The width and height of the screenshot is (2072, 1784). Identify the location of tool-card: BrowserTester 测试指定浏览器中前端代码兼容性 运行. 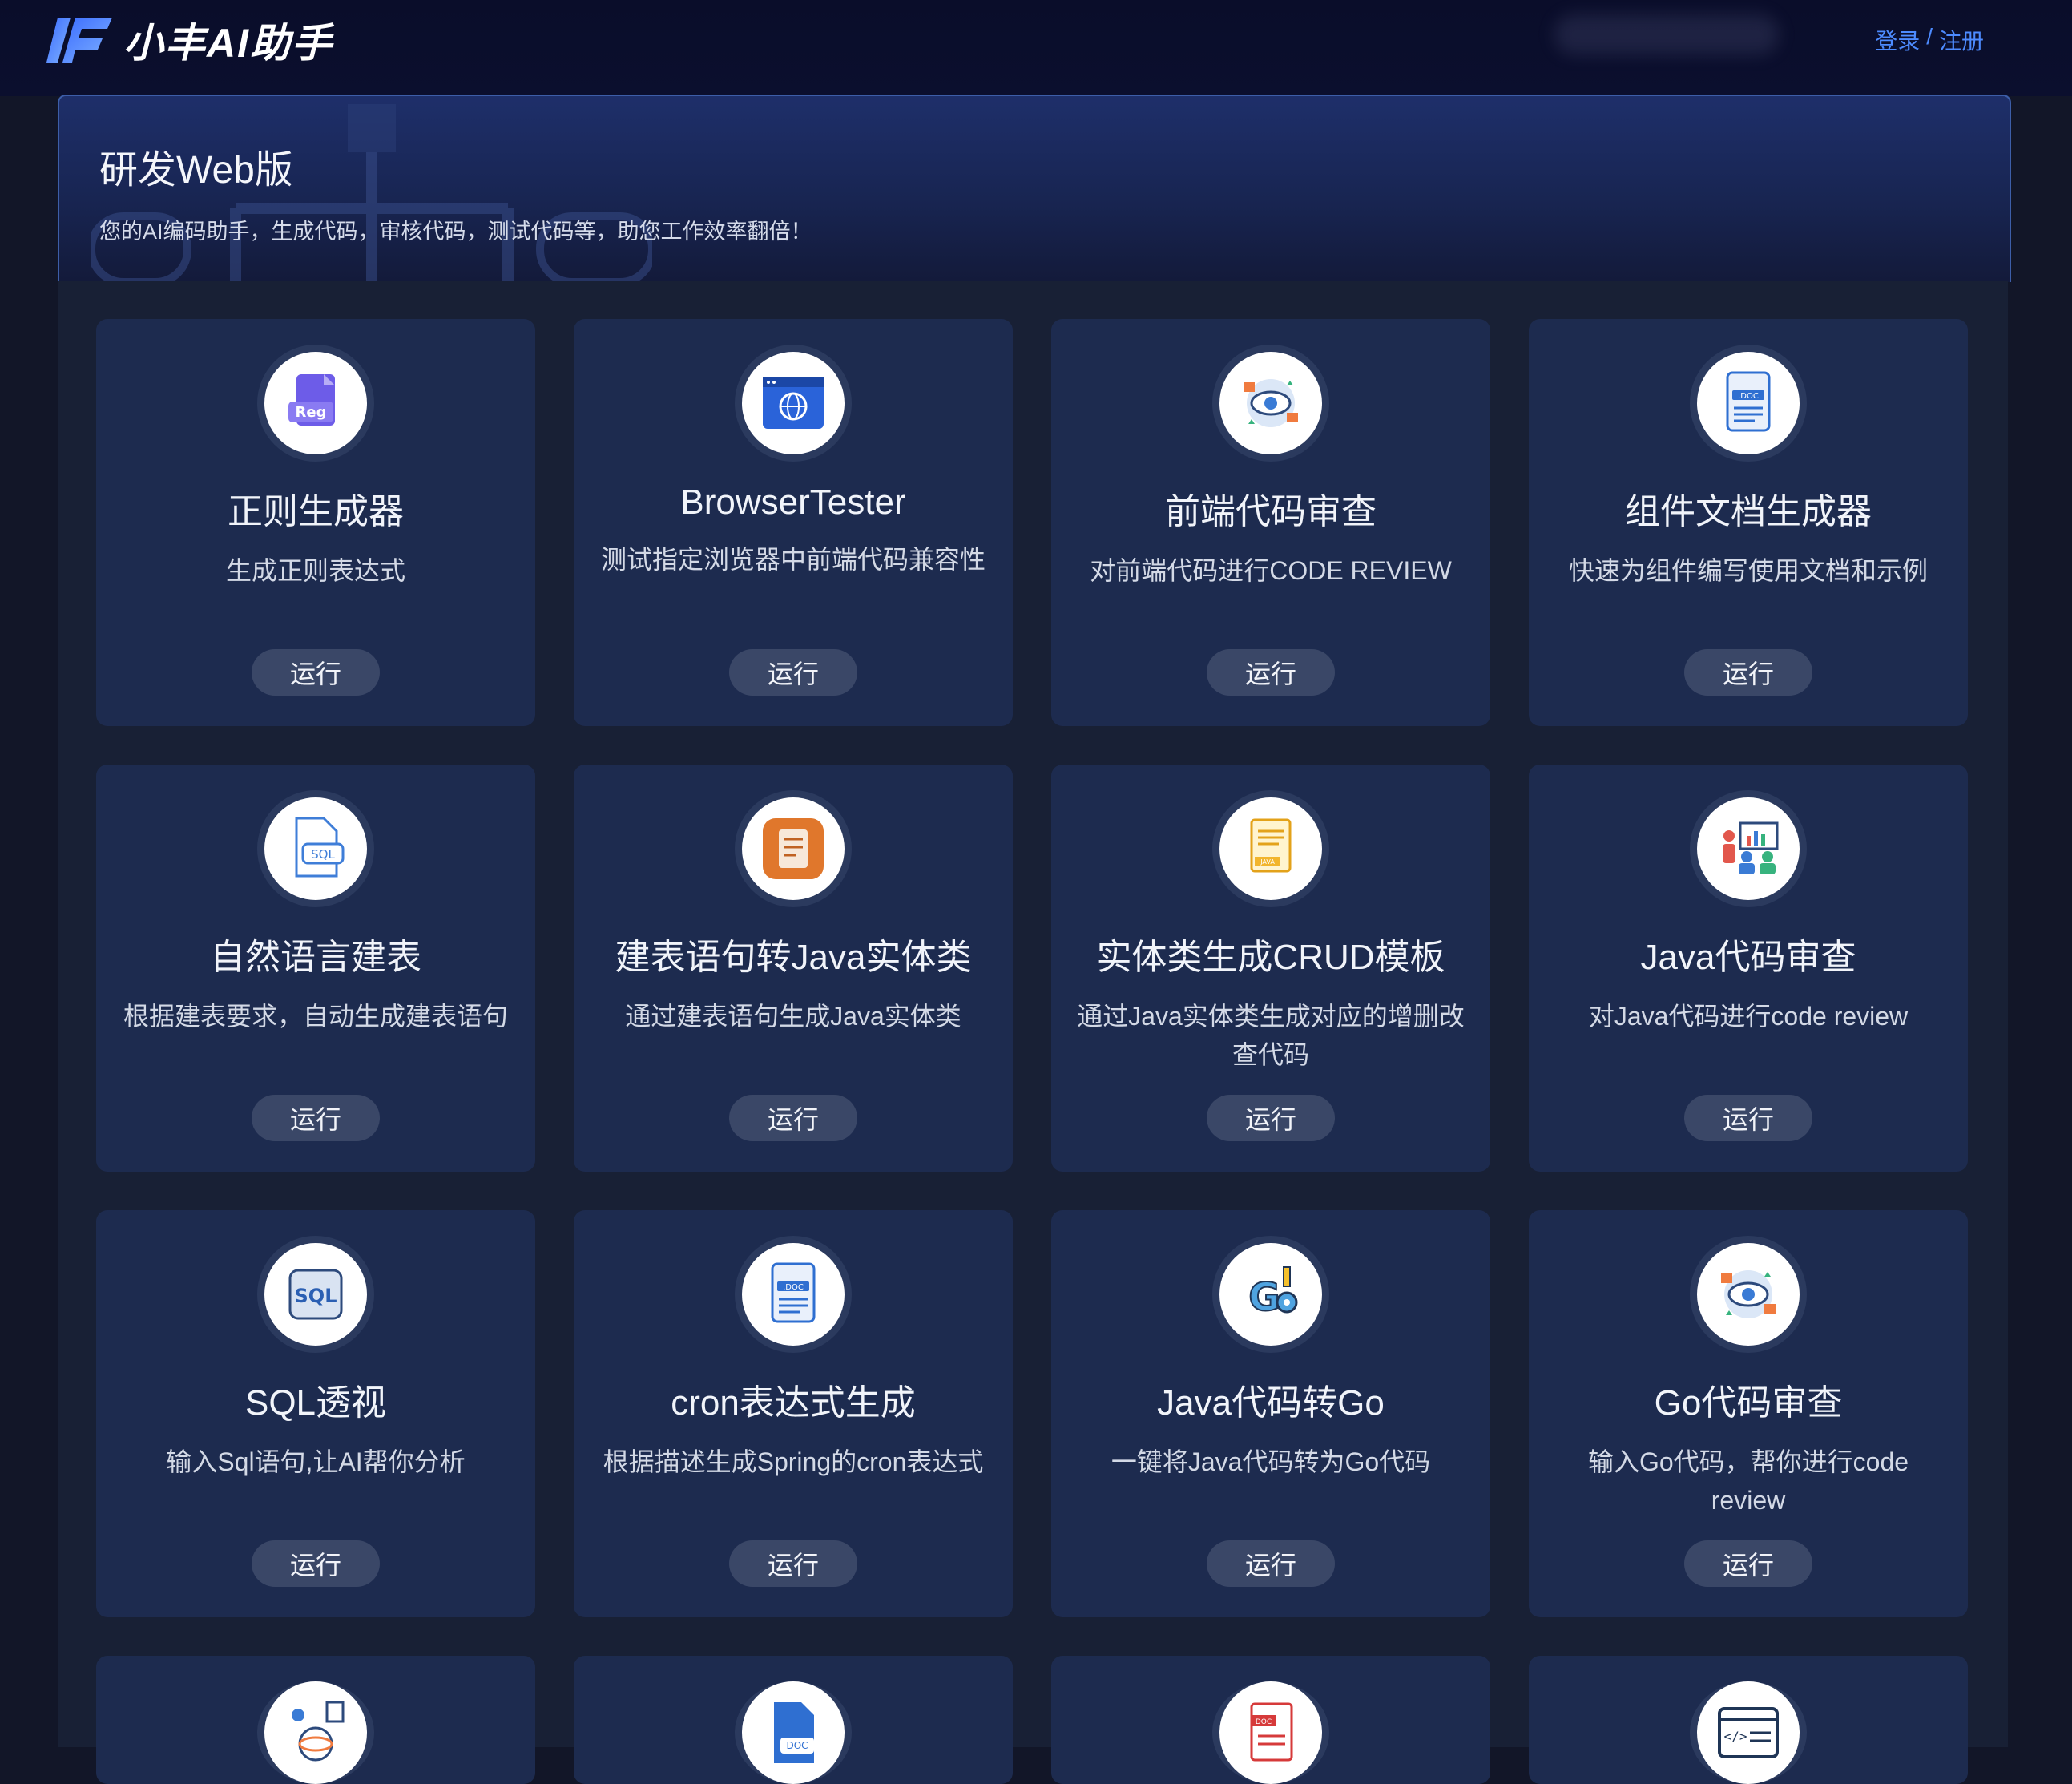
(793, 523).